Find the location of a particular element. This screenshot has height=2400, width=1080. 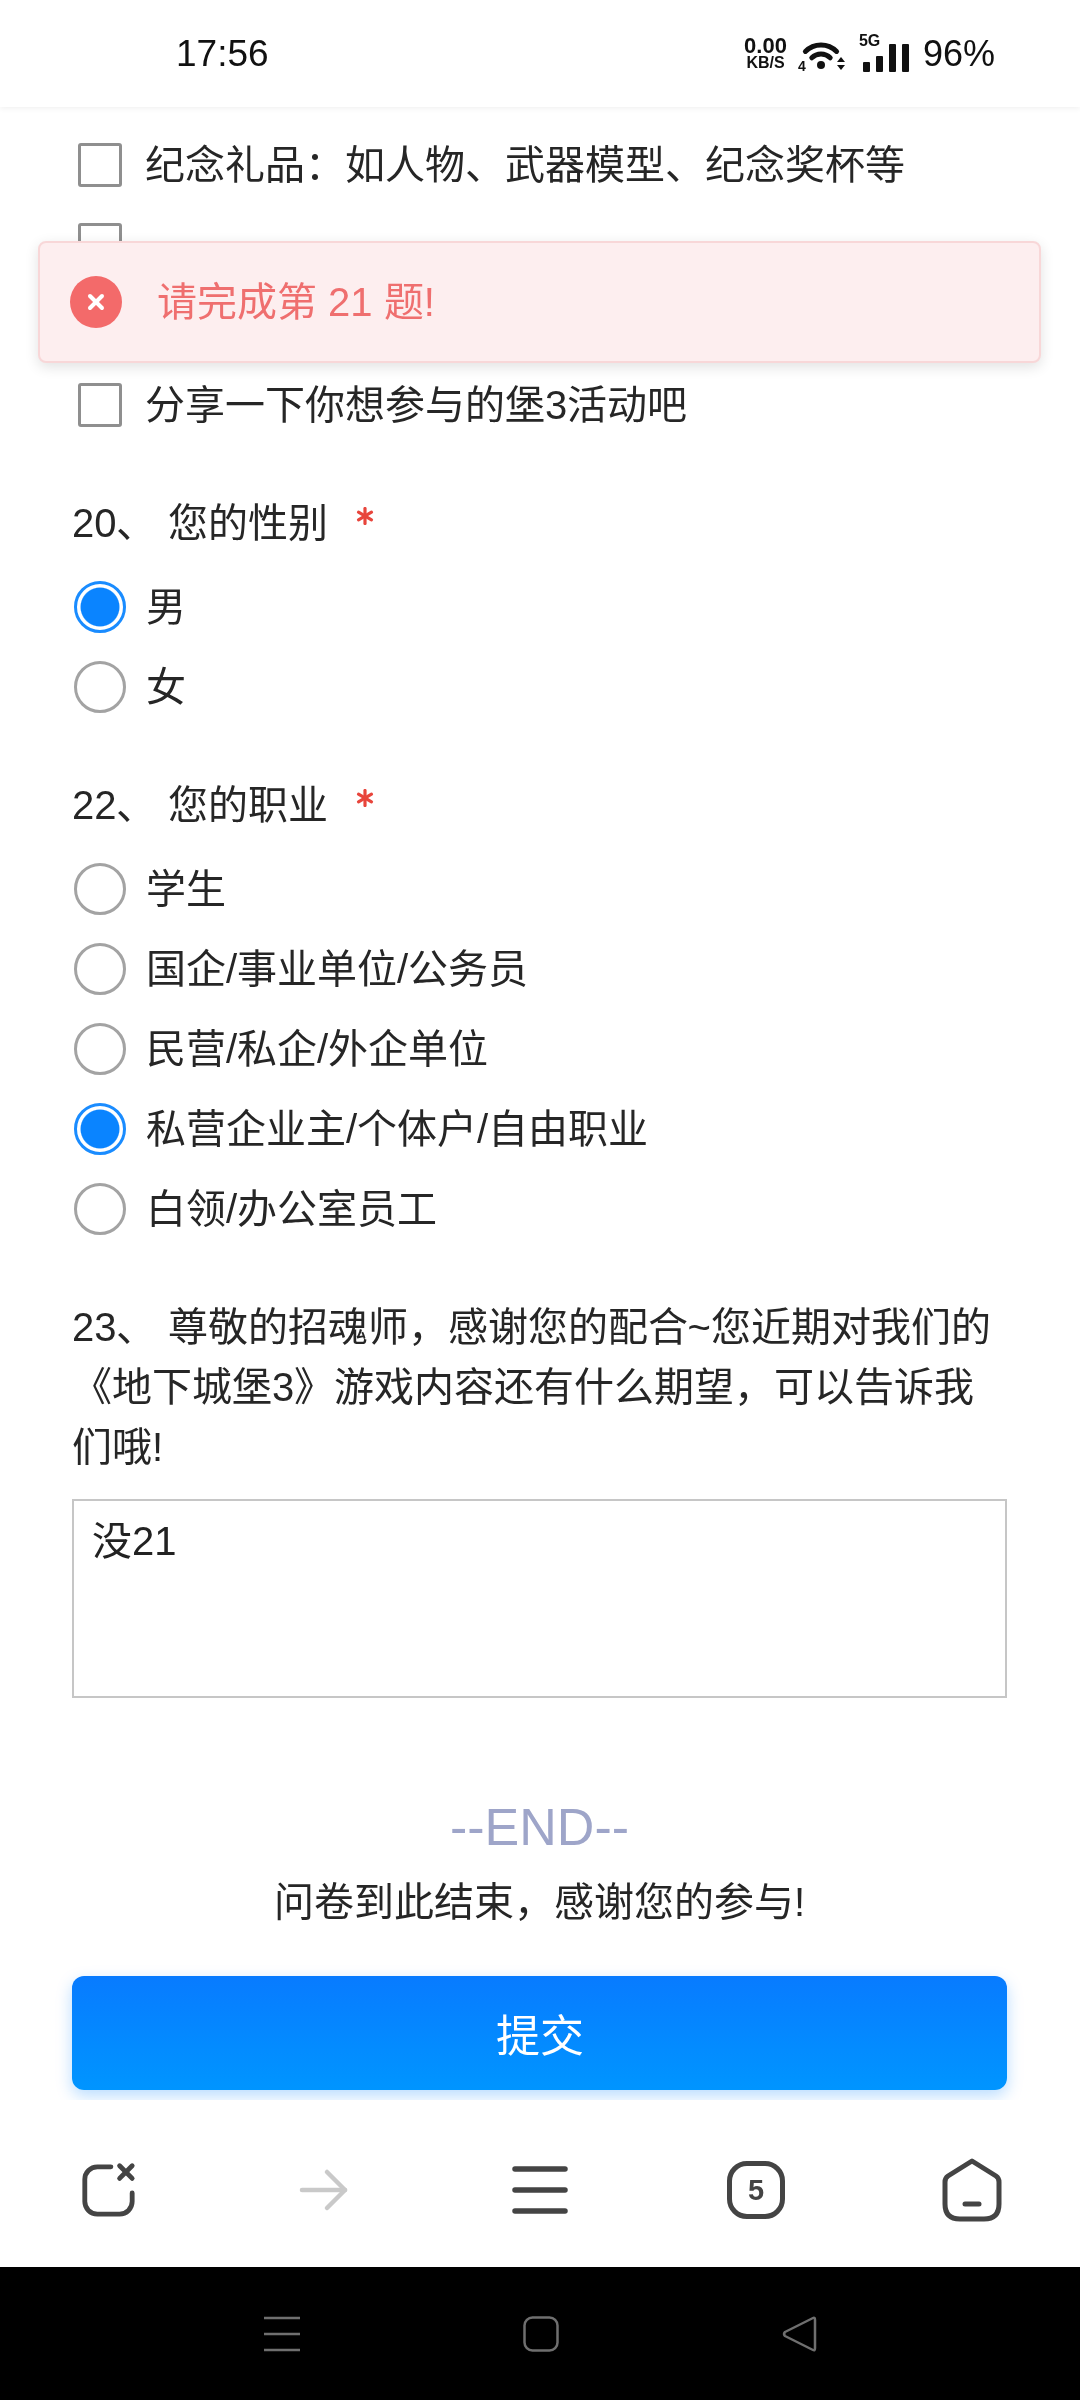

option-label: 男 is located at coordinates (166, 607).